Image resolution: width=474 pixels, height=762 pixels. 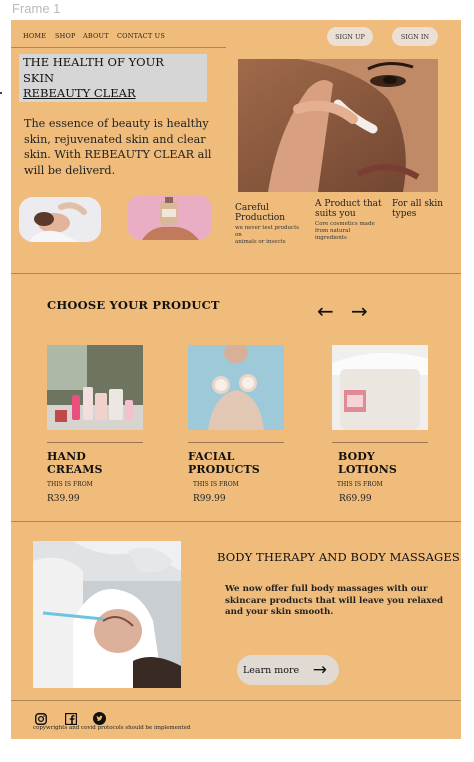 I want to click on product-image-body-lotions, so click(x=380, y=387).